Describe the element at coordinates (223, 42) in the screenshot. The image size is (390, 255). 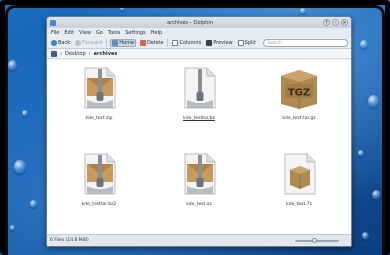
I see `preview-label: Preview` at that location.